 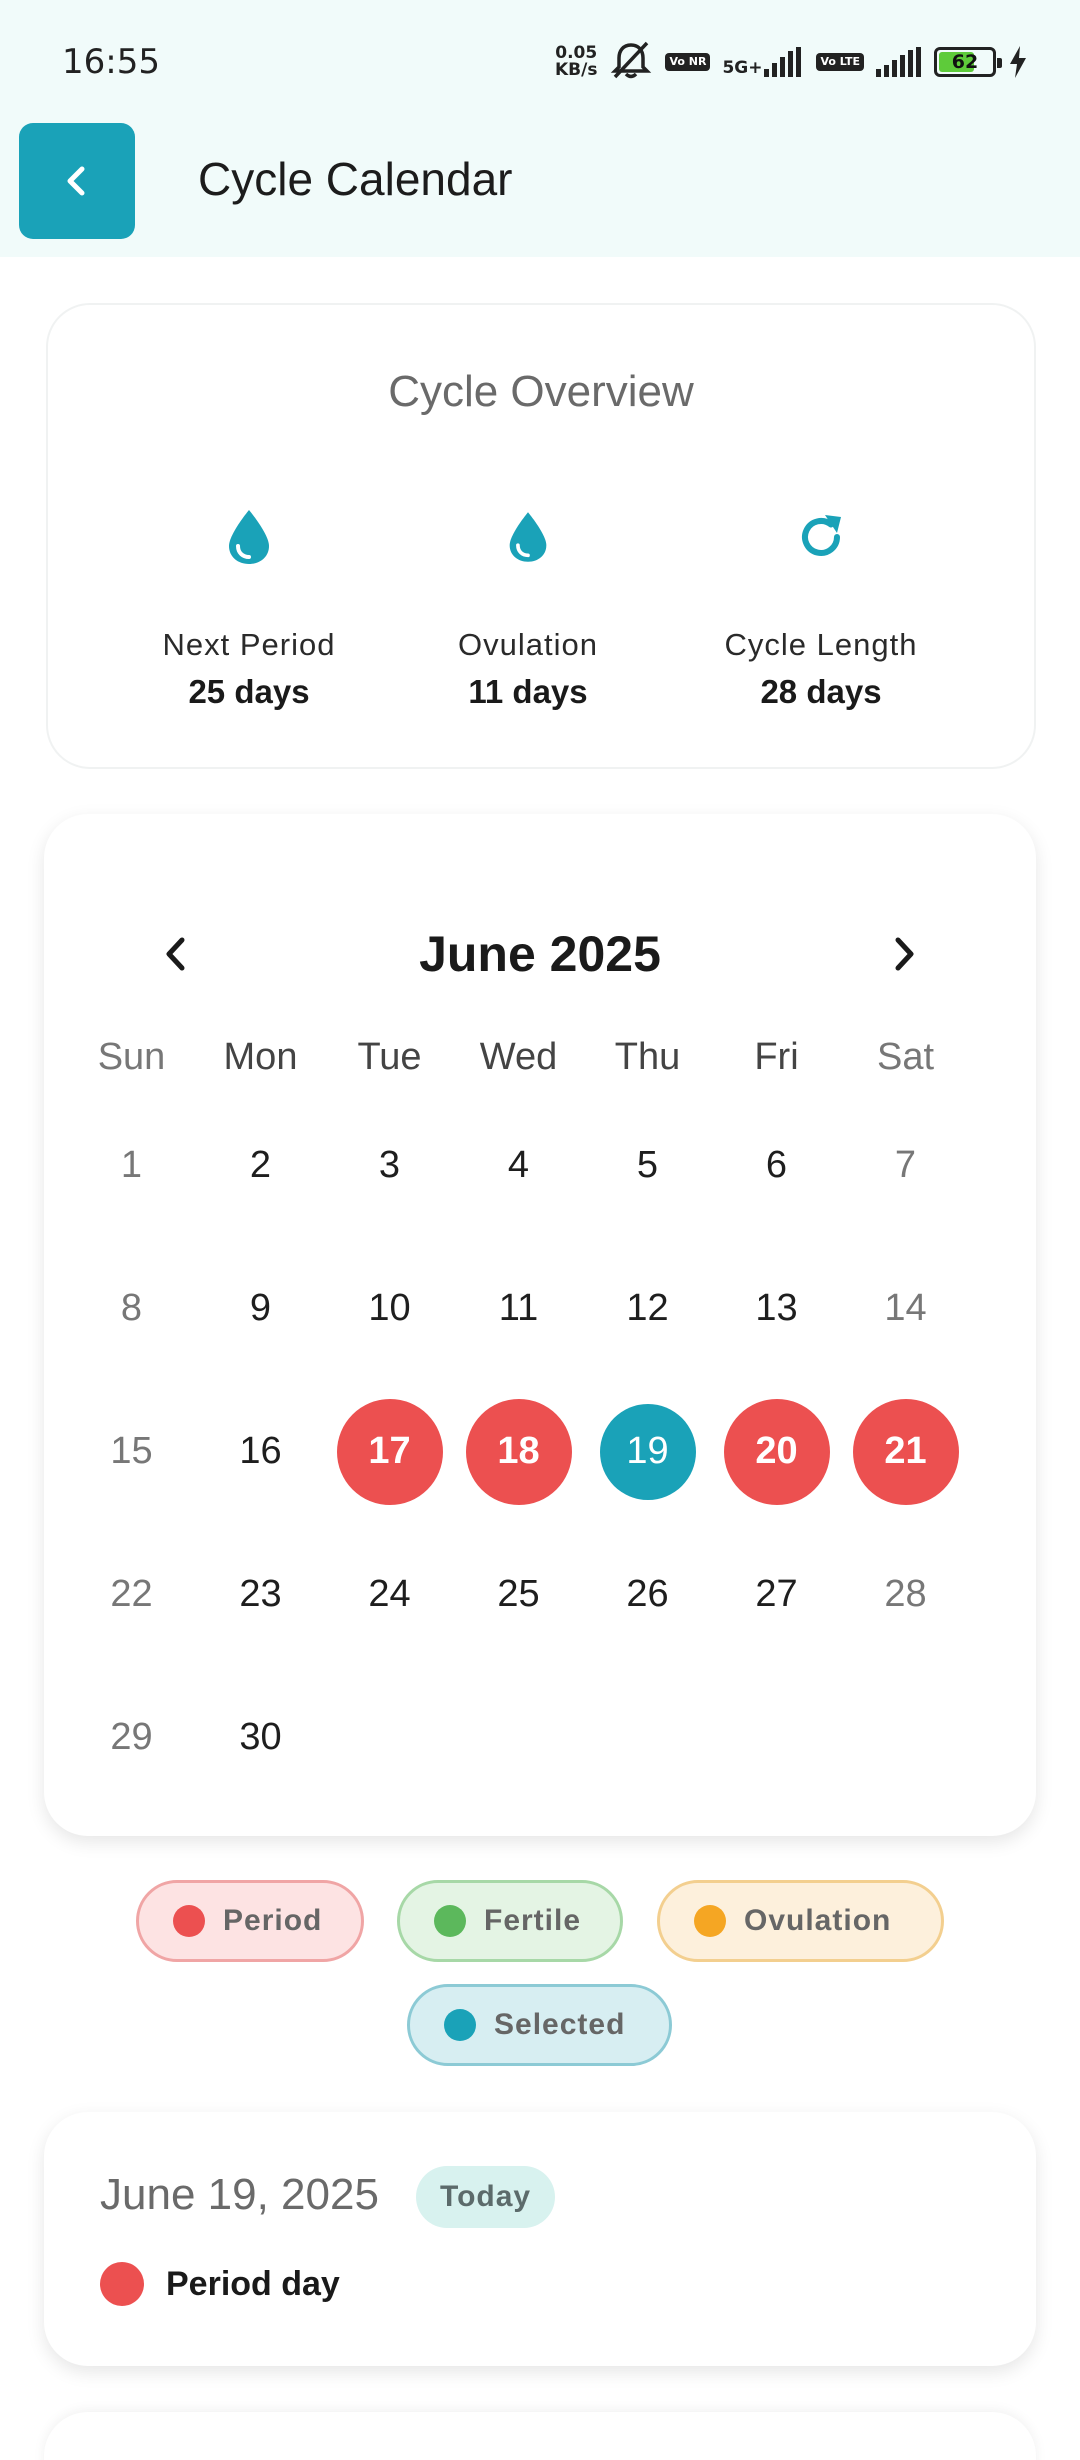 What do you see at coordinates (560, 2024) in the screenshot?
I see `legend-label: Selected` at bounding box center [560, 2024].